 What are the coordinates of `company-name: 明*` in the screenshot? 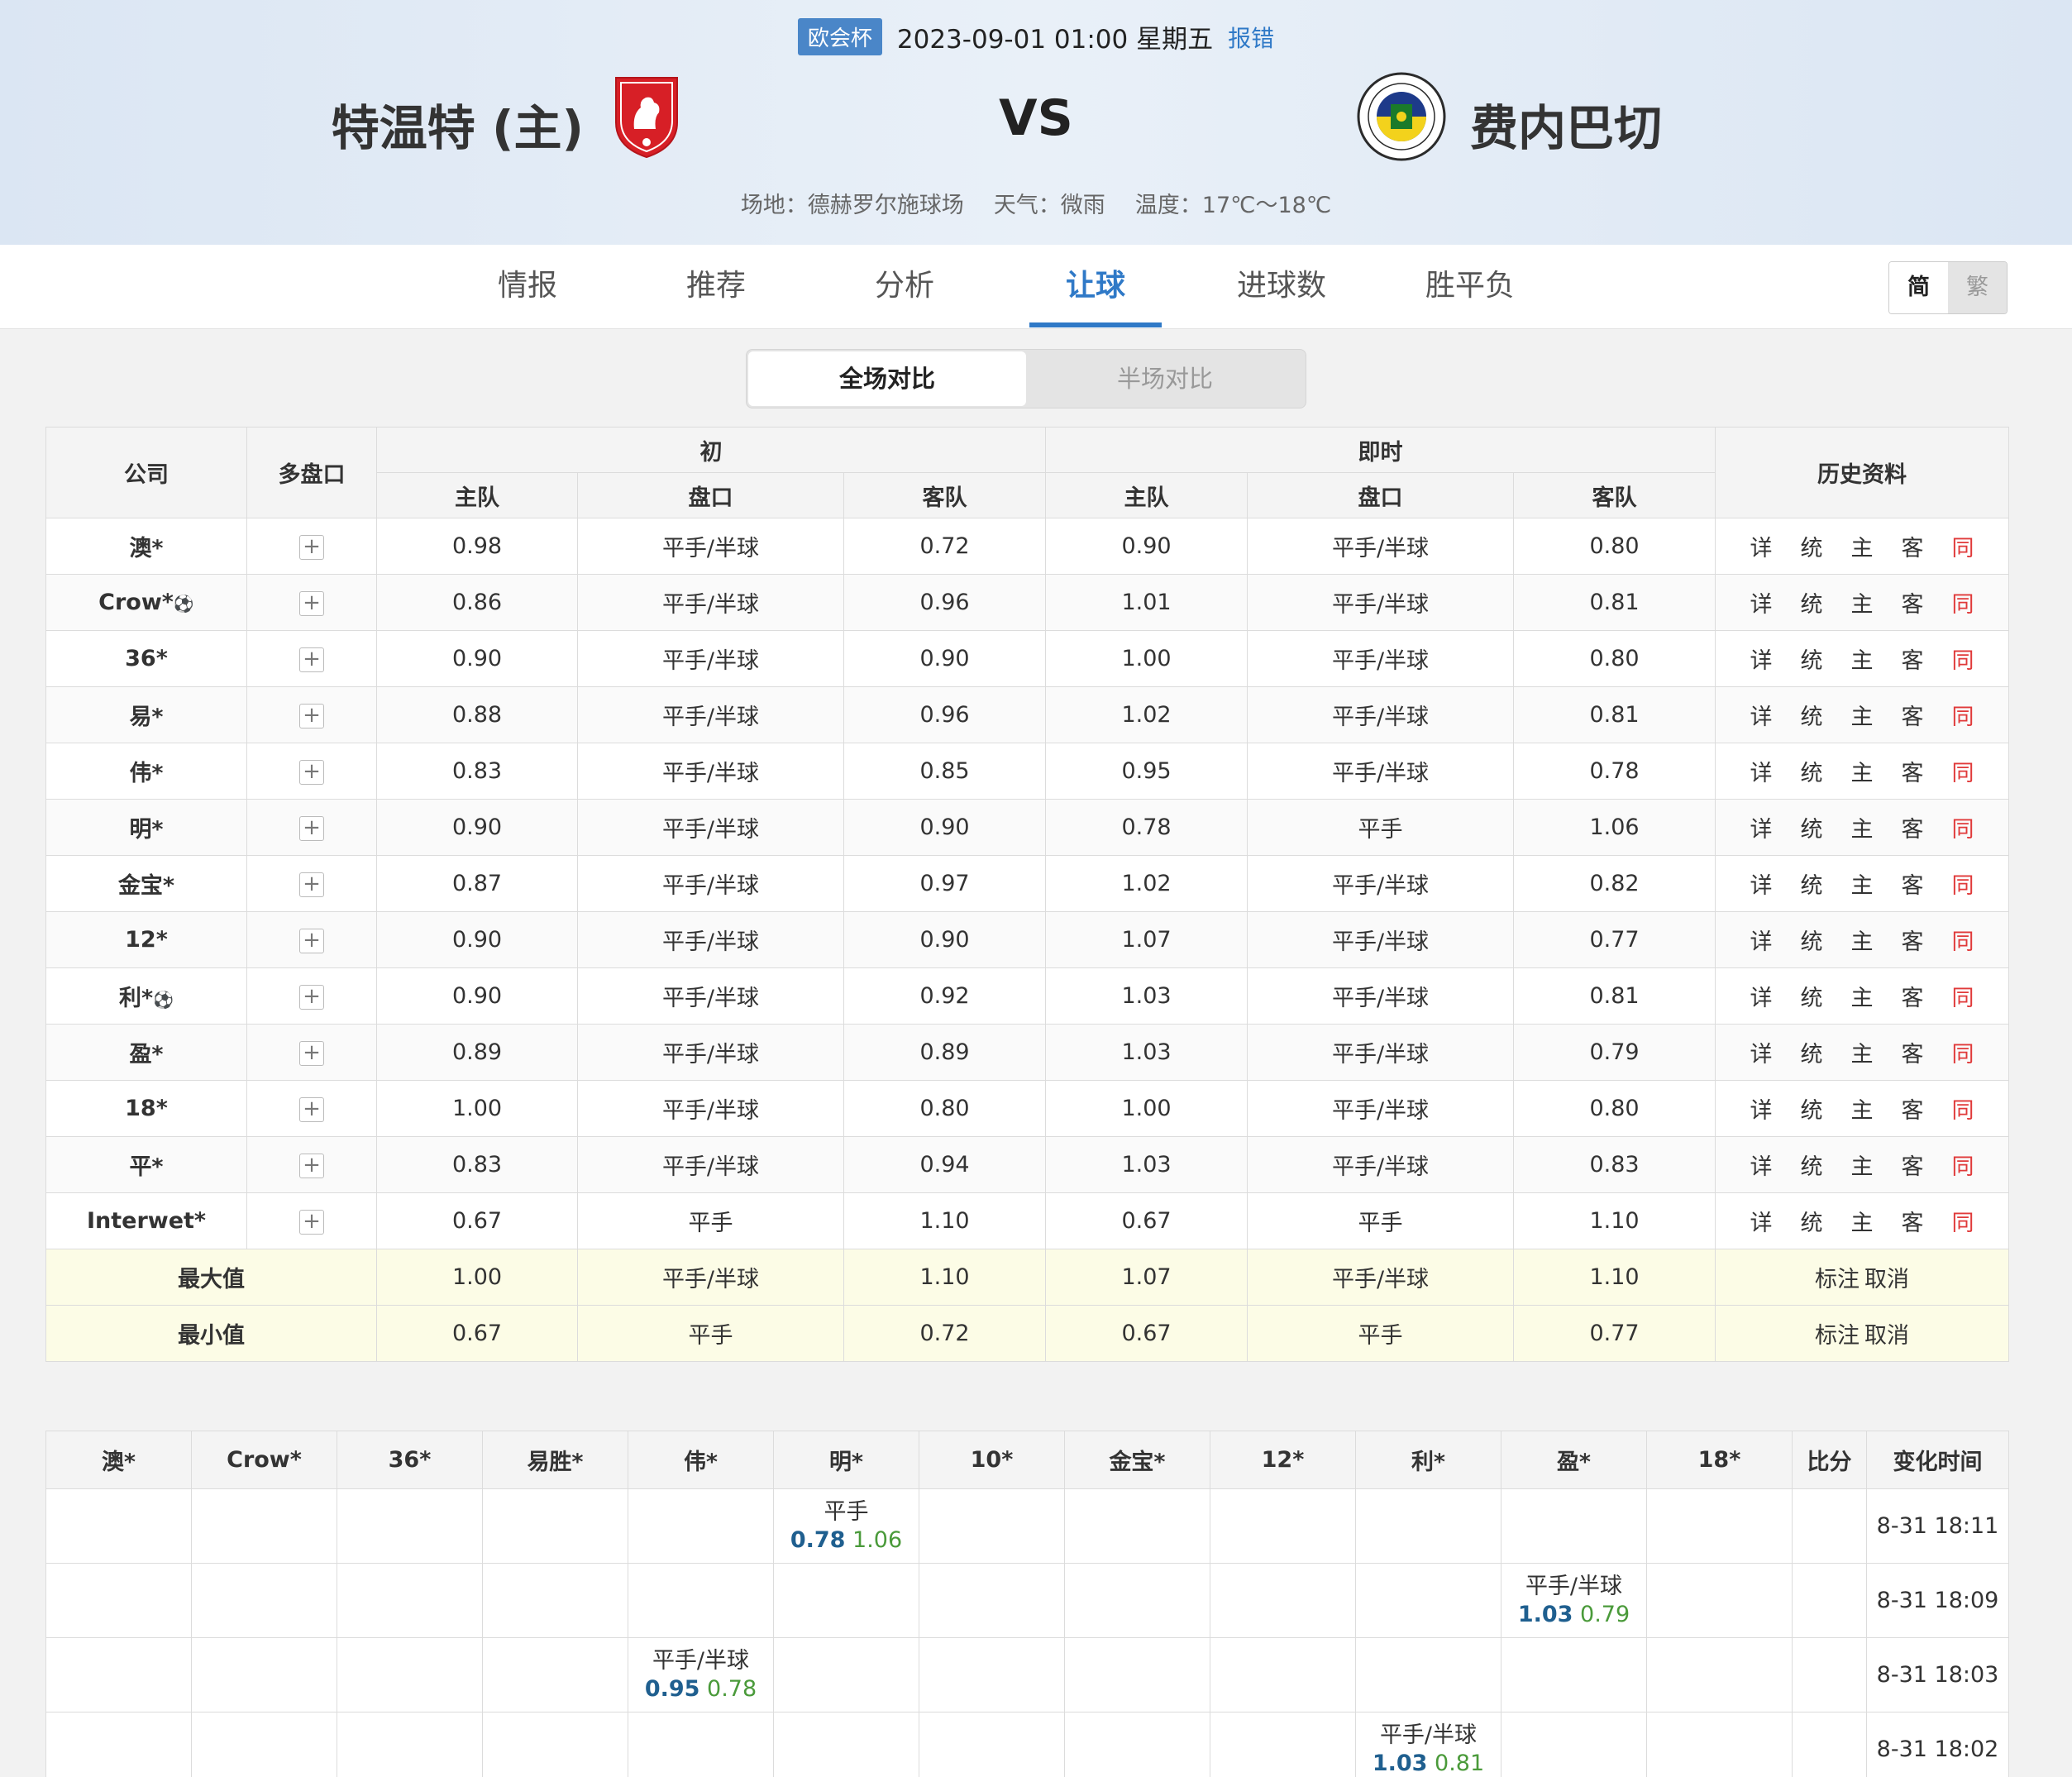 It's located at (146, 827).